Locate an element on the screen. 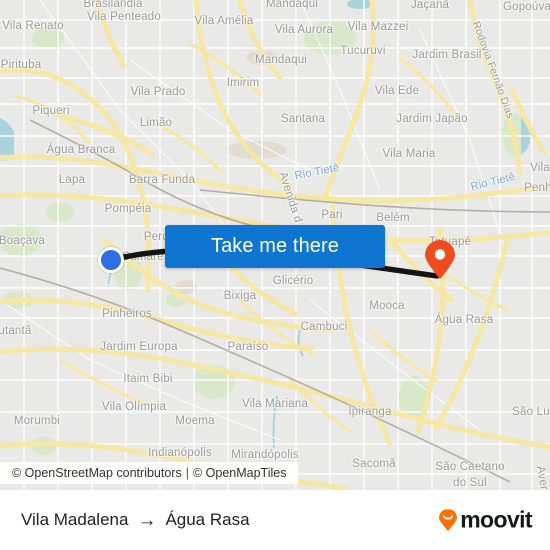 Image resolution: width=550 pixels, height=550 pixels. moovit-pin-icon is located at coordinates (448, 520).